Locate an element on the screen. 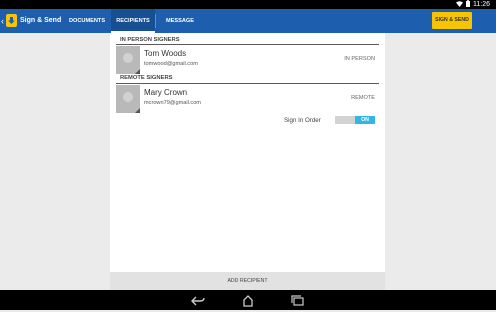  status-bar: 11:26 is located at coordinates (248, 4).